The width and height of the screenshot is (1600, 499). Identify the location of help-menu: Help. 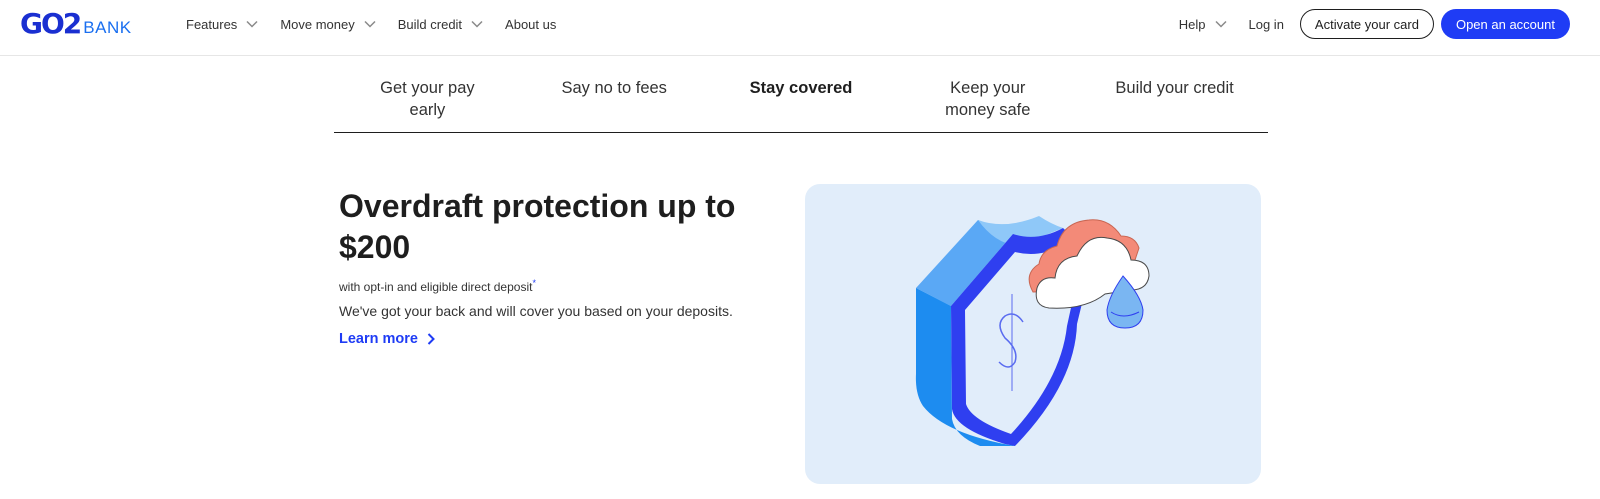
(1203, 24).